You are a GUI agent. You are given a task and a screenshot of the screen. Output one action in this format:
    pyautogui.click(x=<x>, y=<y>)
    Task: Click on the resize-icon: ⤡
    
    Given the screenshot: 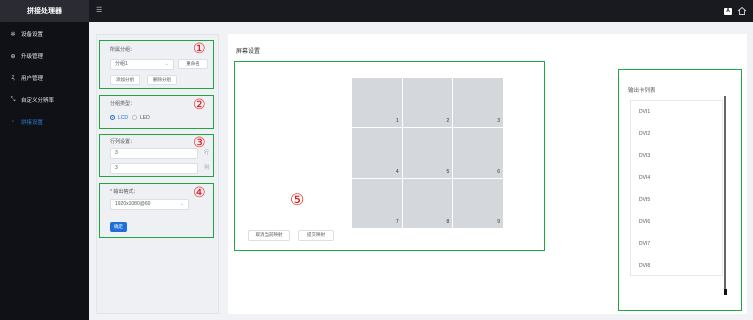 What is the action you would take?
    pyautogui.click(x=13, y=99)
    